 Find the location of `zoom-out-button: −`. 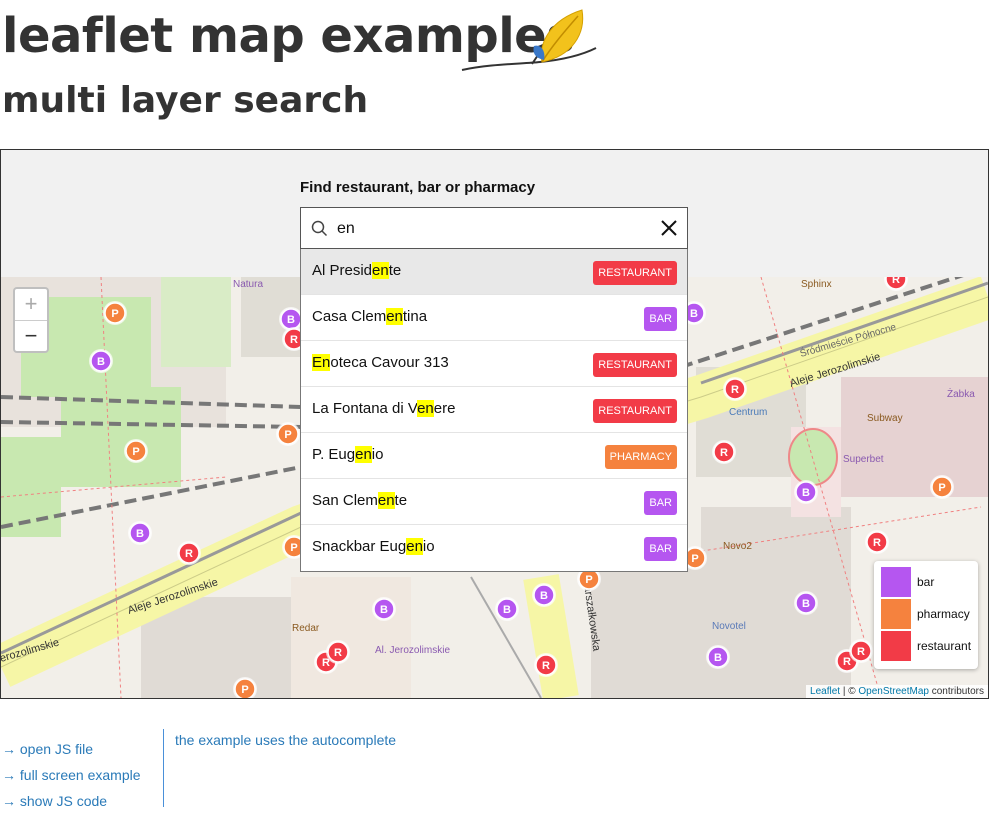

zoom-out-button: − is located at coordinates (31, 336).